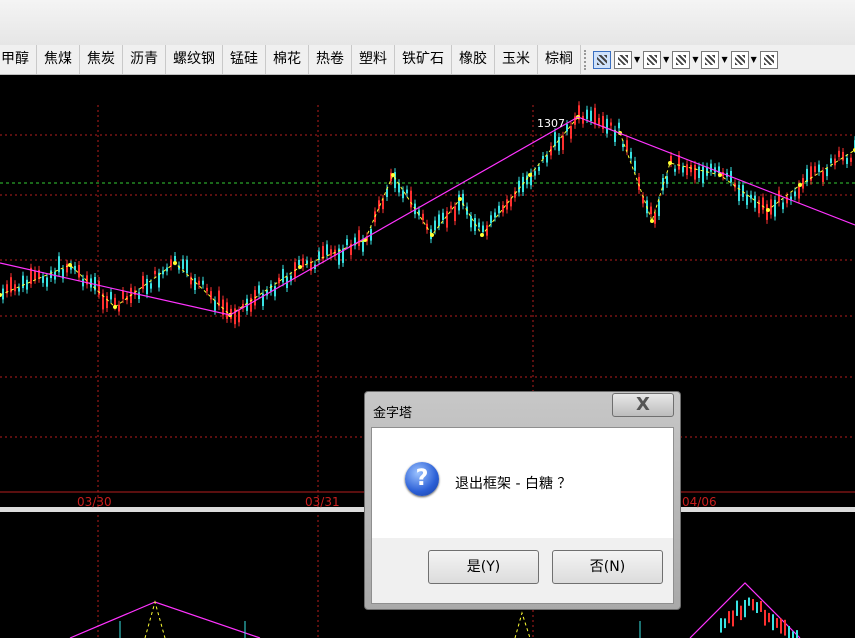 The width and height of the screenshot is (855, 638). I want to click on question-icon: ?, so click(422, 479).